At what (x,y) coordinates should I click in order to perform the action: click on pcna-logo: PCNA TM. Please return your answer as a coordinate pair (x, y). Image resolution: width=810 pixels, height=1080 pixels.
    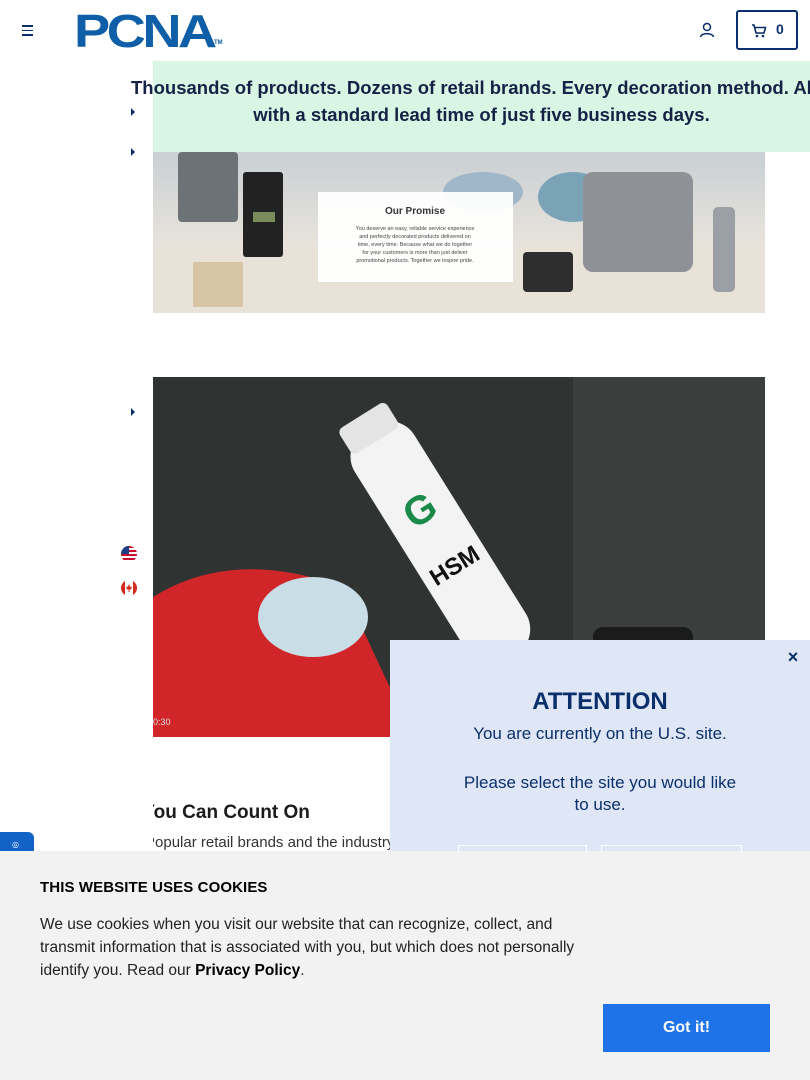
    Looking at the image, I should click on (150, 31).